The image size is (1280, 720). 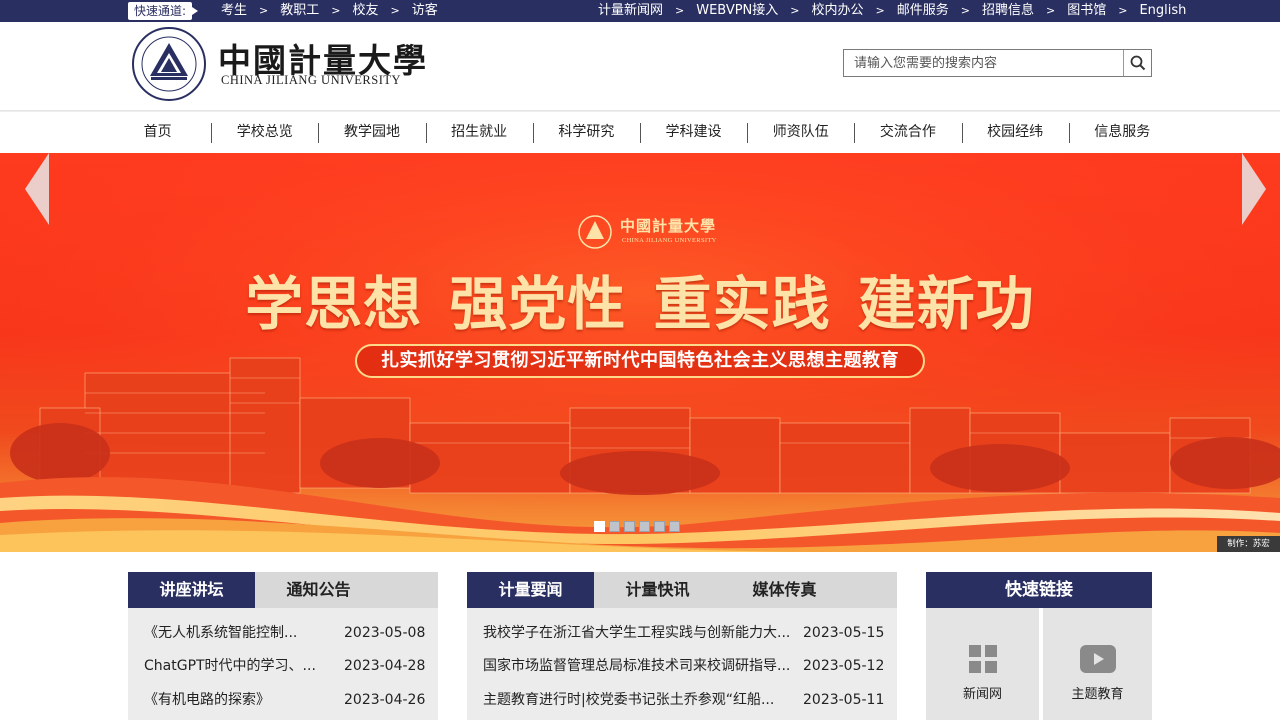 I want to click on list-item-date: 2023-04-26, so click(x=385, y=700).